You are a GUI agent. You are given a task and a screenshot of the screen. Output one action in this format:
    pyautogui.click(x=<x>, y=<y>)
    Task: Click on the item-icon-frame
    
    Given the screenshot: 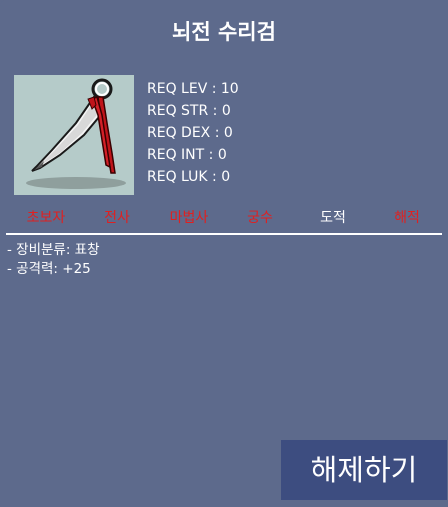 What is the action you would take?
    pyautogui.click(x=74, y=135)
    